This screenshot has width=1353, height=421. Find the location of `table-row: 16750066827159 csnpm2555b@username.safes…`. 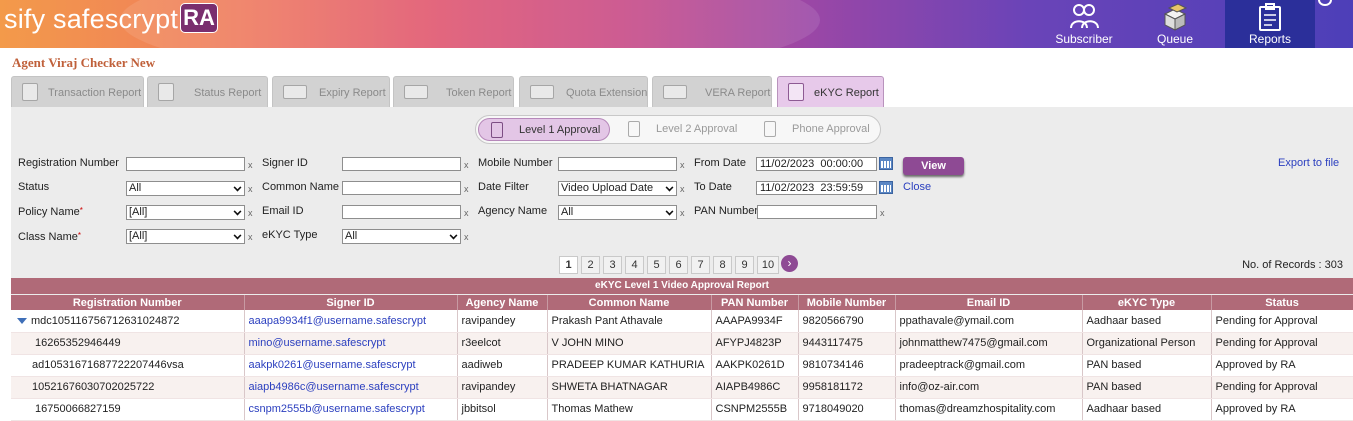

table-row: 16750066827159 csnpm2555b@username.safes… is located at coordinates (682, 409).